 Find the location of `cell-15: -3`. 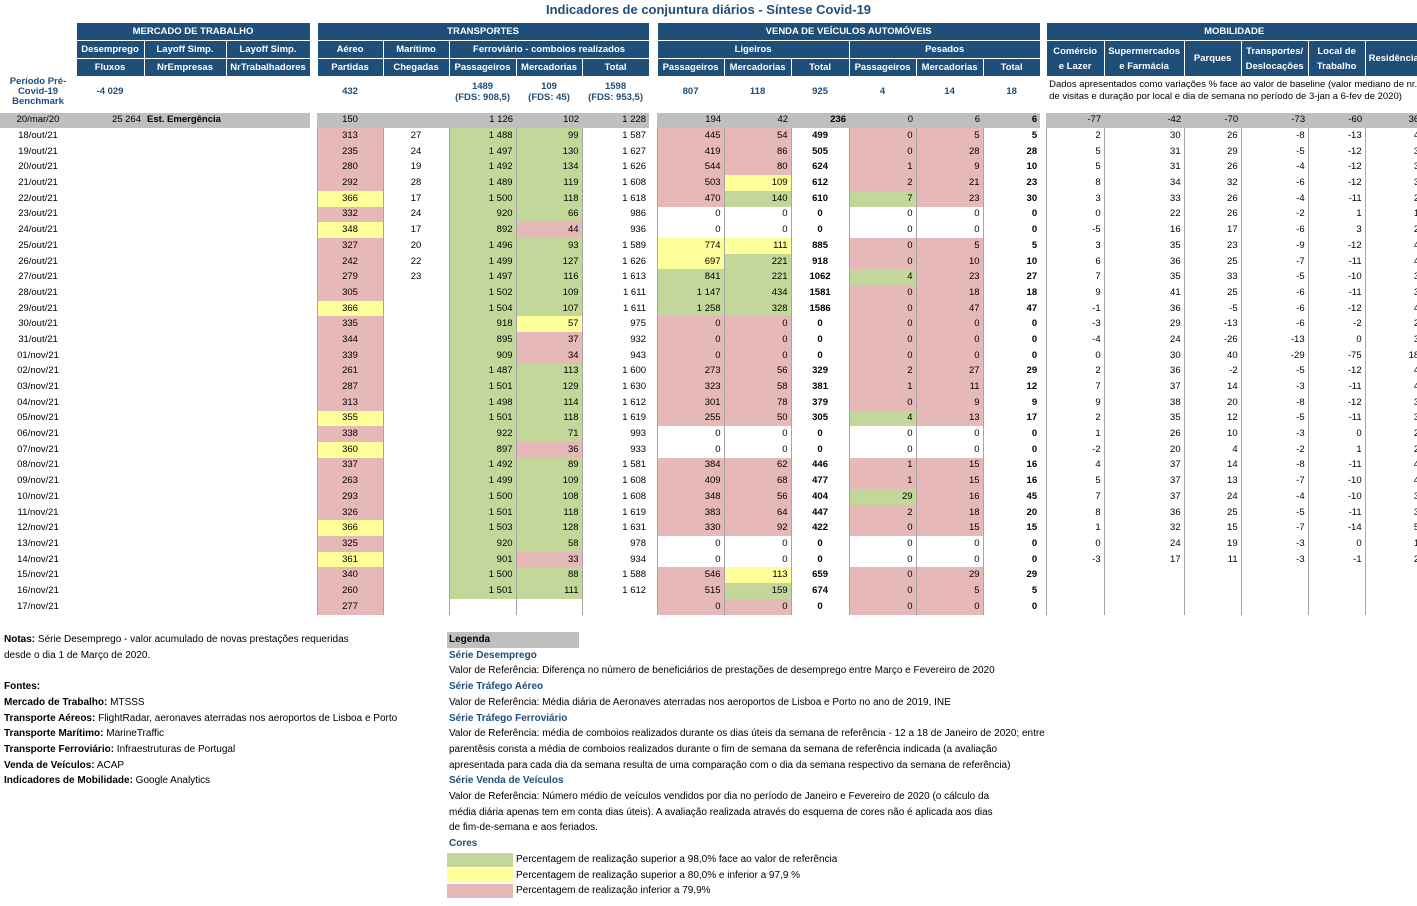

cell-15: -3 is located at coordinates (1274, 559).